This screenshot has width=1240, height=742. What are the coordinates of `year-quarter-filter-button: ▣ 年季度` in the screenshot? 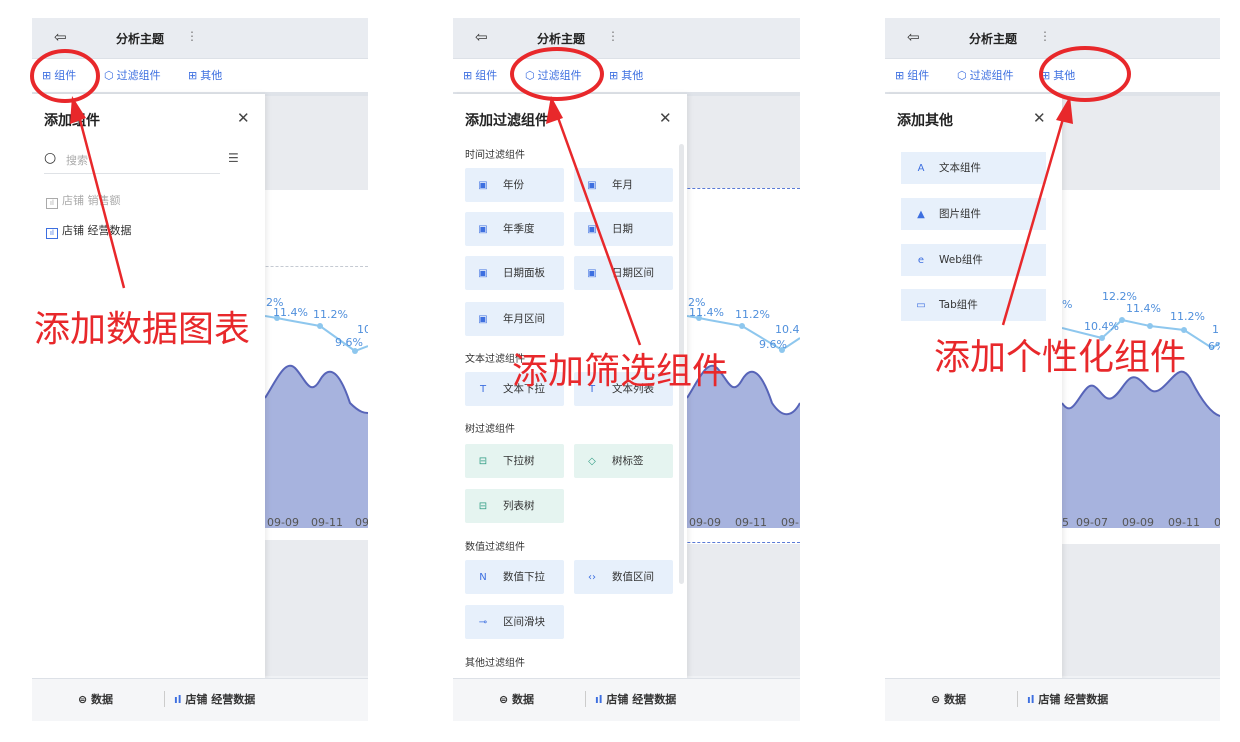 It's located at (514, 229).